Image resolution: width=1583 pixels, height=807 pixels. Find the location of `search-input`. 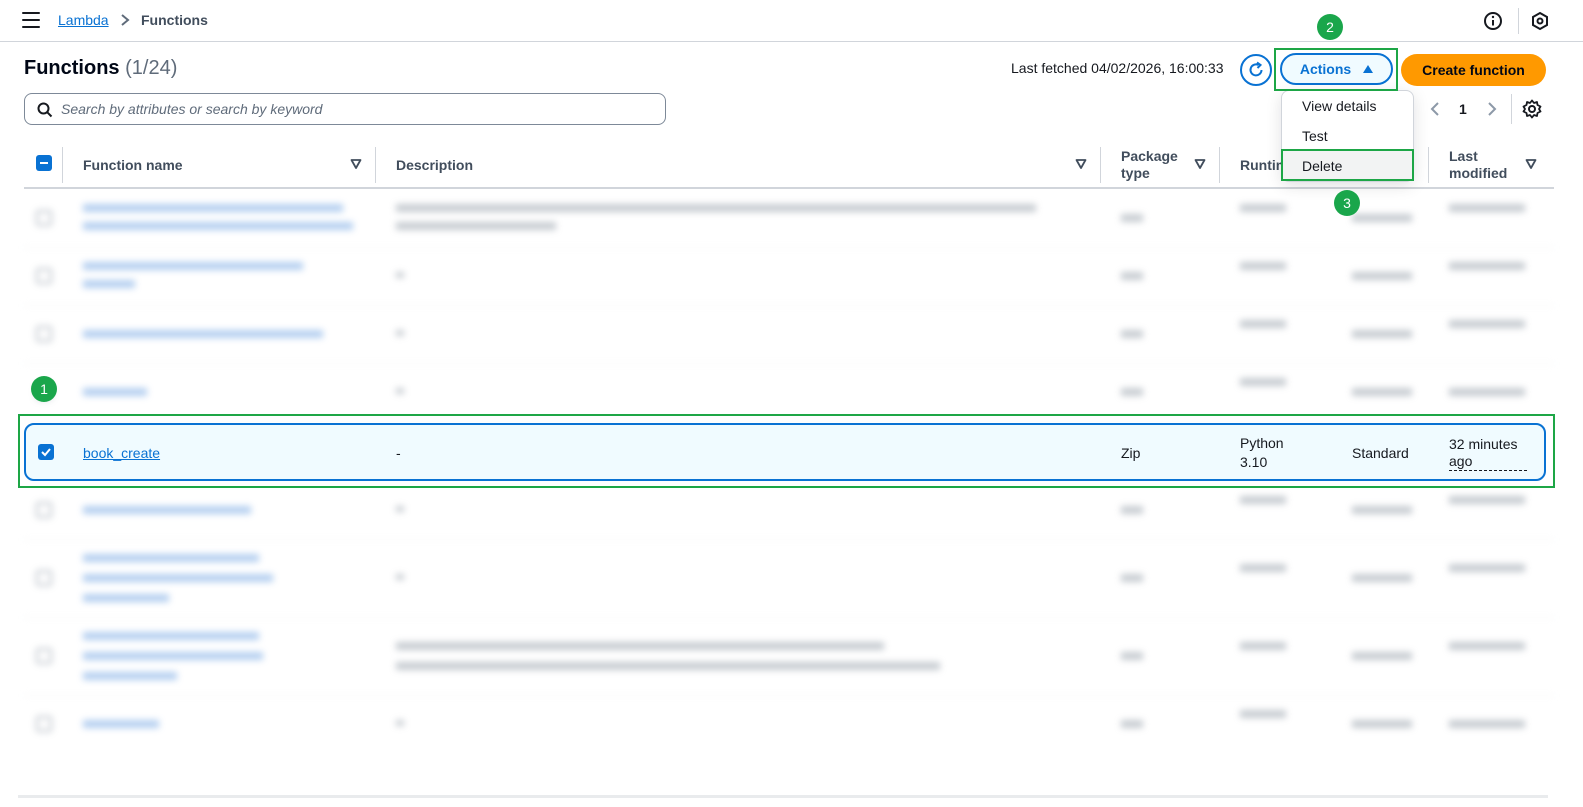

search-input is located at coordinates (359, 109).